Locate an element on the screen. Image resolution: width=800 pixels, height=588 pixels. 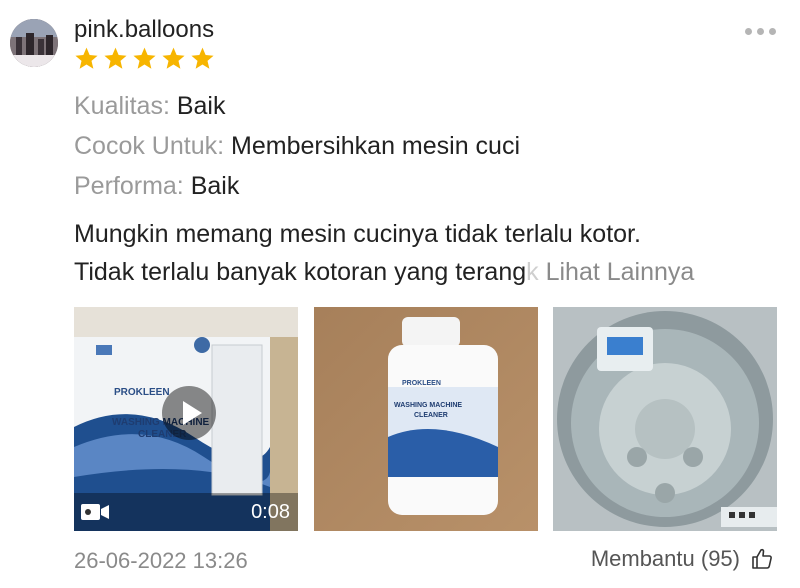
helpful-button: Membantu (95) is located at coordinates (682, 559).